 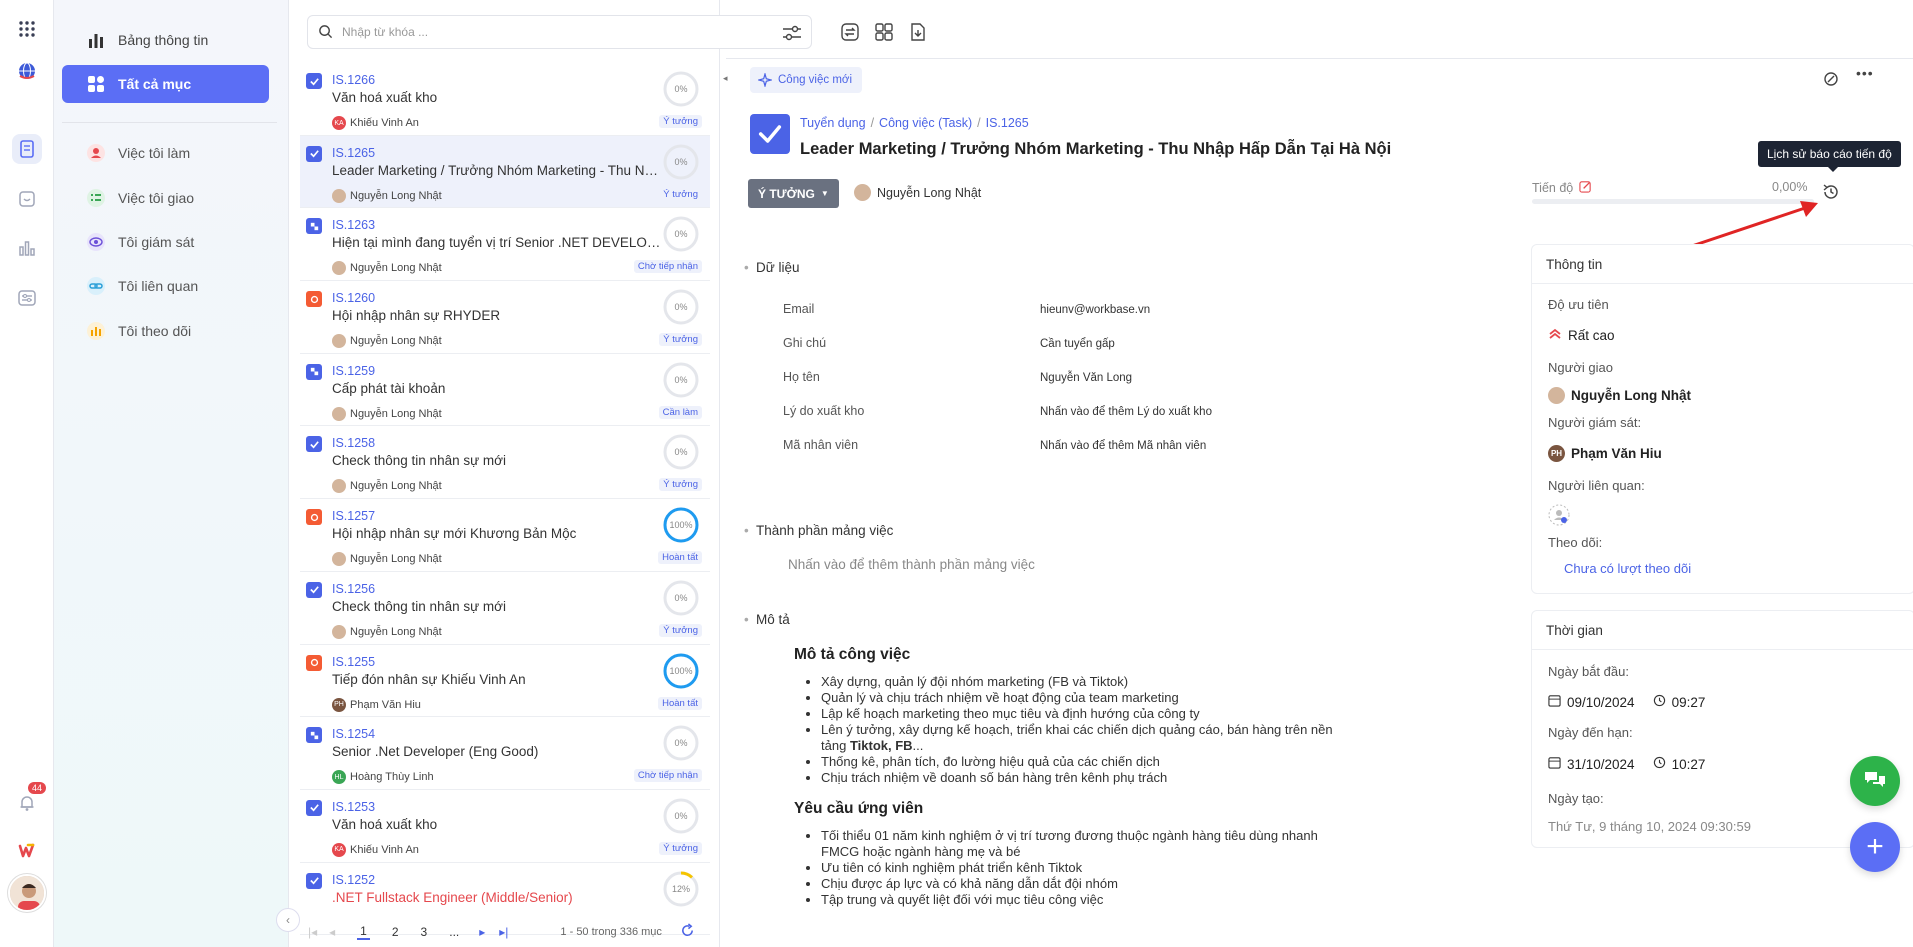 What do you see at coordinates (27, 298) in the screenshot?
I see `settings-sliders-icon` at bounding box center [27, 298].